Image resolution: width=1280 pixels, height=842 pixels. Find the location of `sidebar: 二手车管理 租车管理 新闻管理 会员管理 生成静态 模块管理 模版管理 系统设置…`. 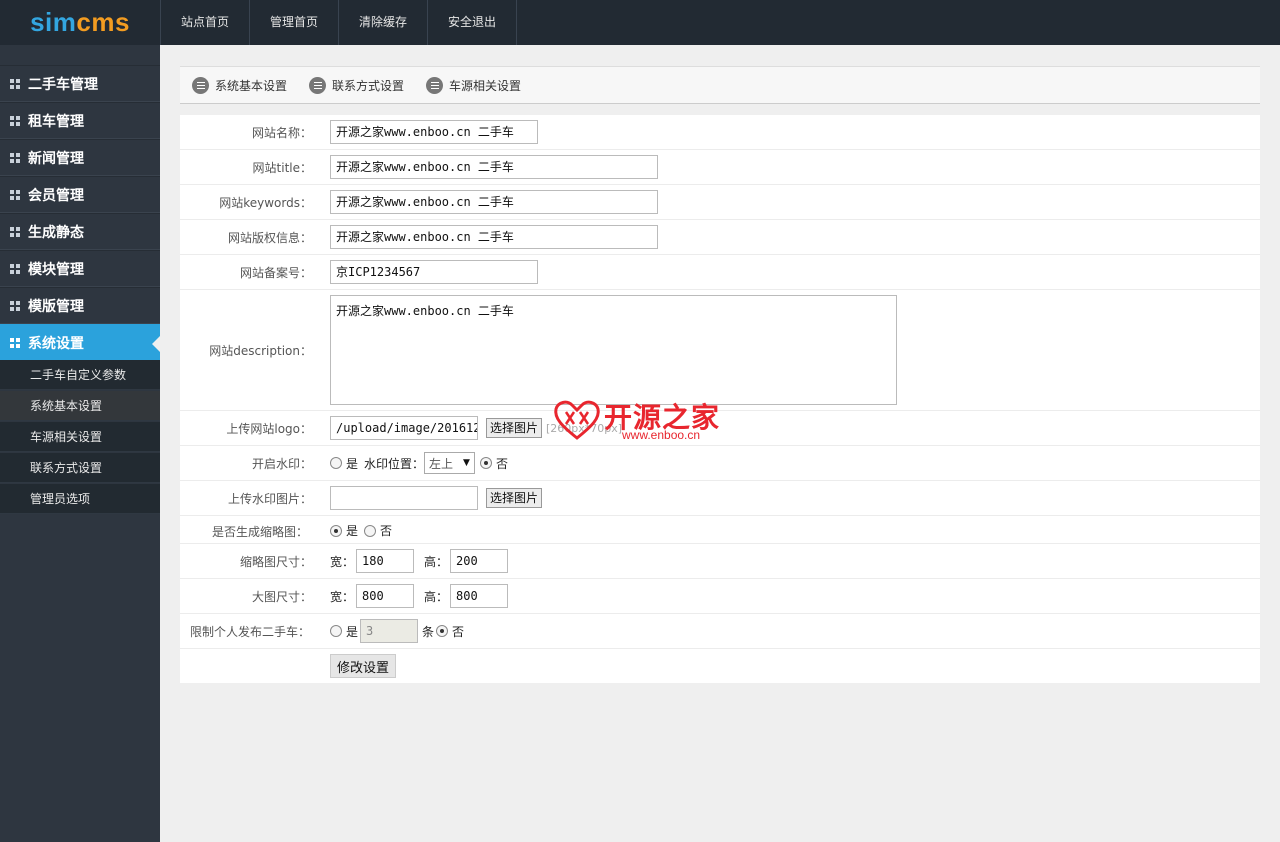

sidebar: 二手车管理 租车管理 新闻管理 会员管理 生成静态 模块管理 模版管理 系统设置… is located at coordinates (80, 443).